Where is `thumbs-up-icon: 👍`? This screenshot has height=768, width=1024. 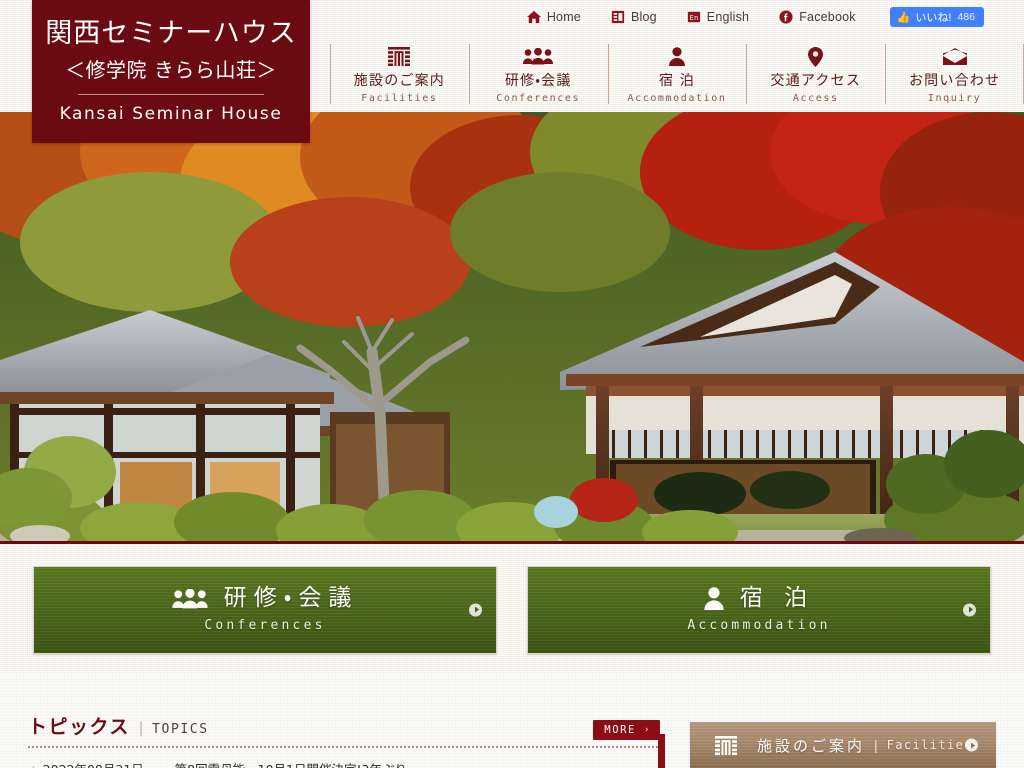
thumbs-up-icon: 👍 is located at coordinates (903, 17).